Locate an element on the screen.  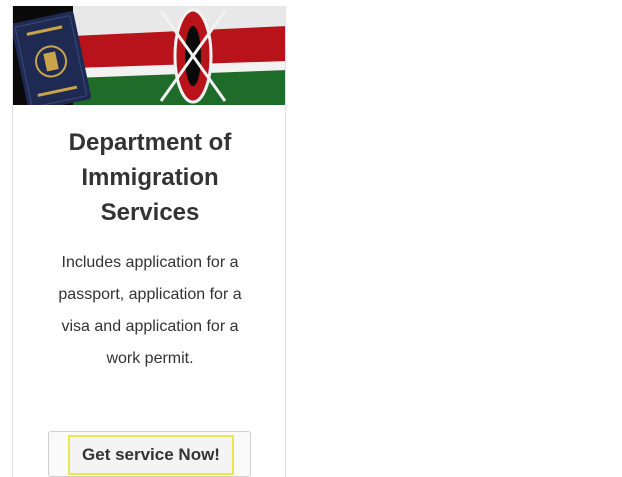
title-line: Department of is located at coordinates (150, 142).